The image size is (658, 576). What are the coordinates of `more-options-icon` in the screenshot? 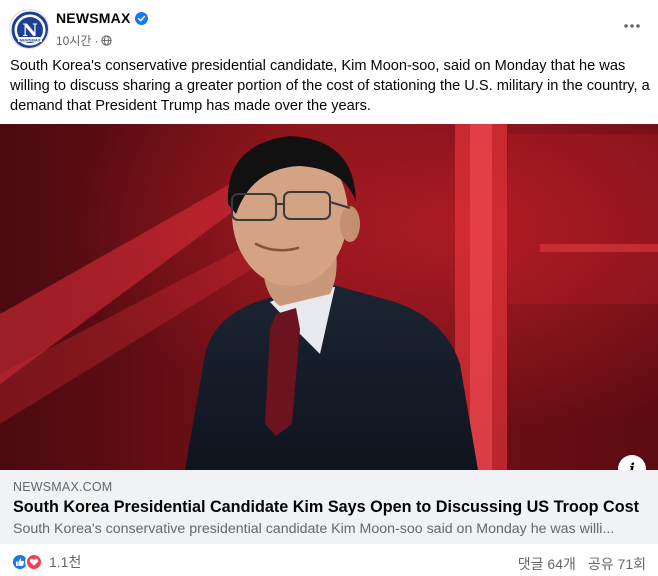 It's located at (632, 26).